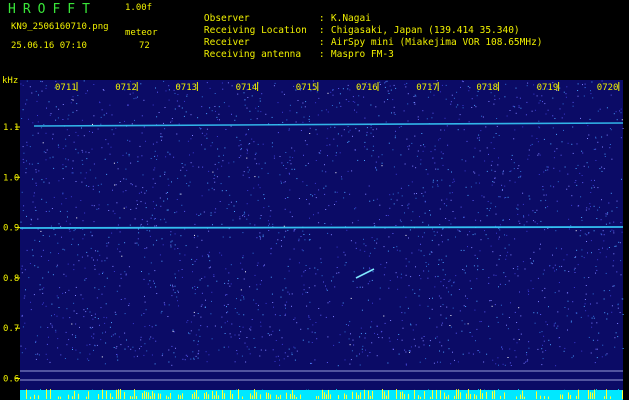 This screenshot has height=400, width=629. Describe the element at coordinates (362, 54) in the screenshot. I see `info-value: Maspro FM-3` at that location.